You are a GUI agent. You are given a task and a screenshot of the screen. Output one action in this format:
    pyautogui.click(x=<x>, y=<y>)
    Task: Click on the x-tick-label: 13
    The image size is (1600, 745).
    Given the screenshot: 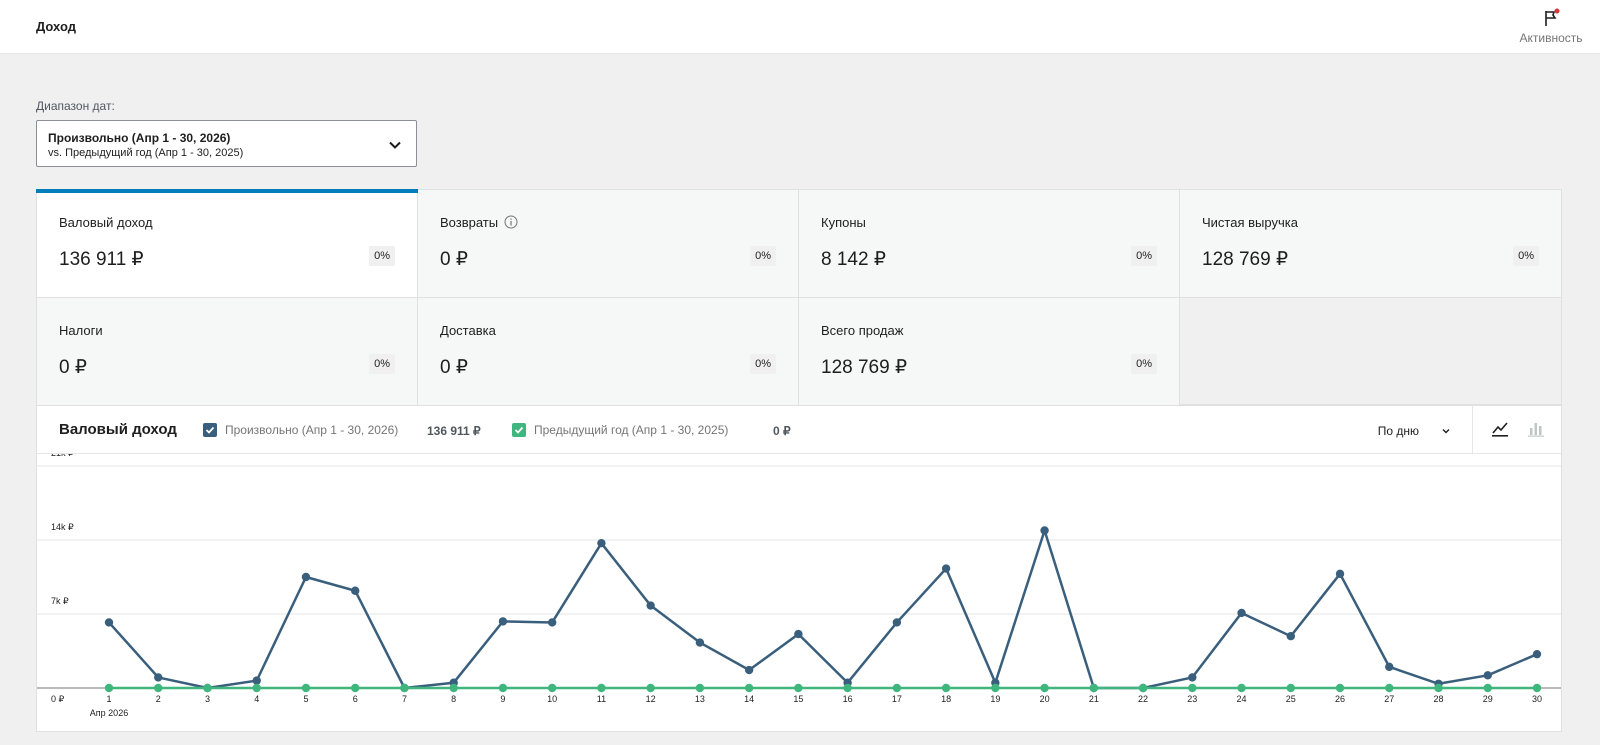 What is the action you would take?
    pyautogui.click(x=700, y=699)
    